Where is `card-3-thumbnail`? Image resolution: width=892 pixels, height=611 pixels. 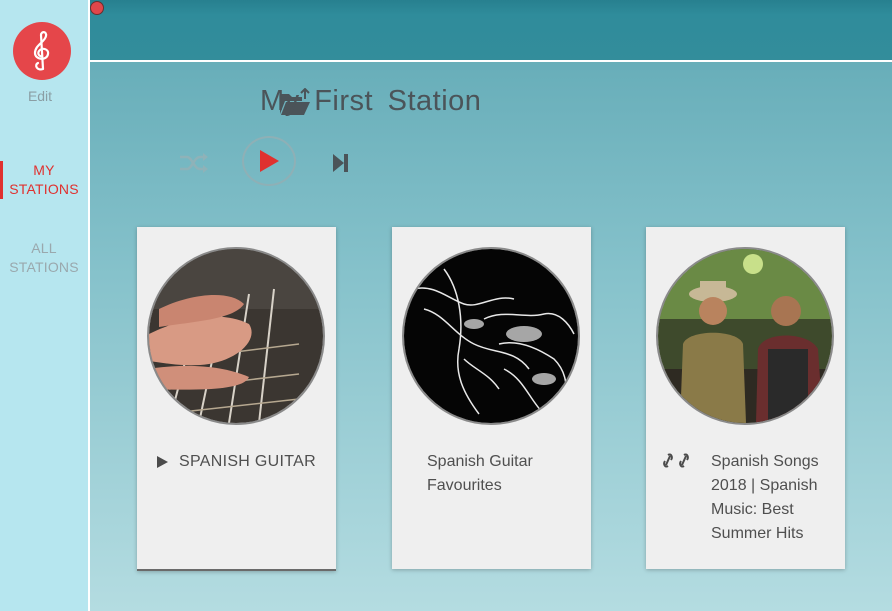
card-3-thumbnail is located at coordinates (745, 336).